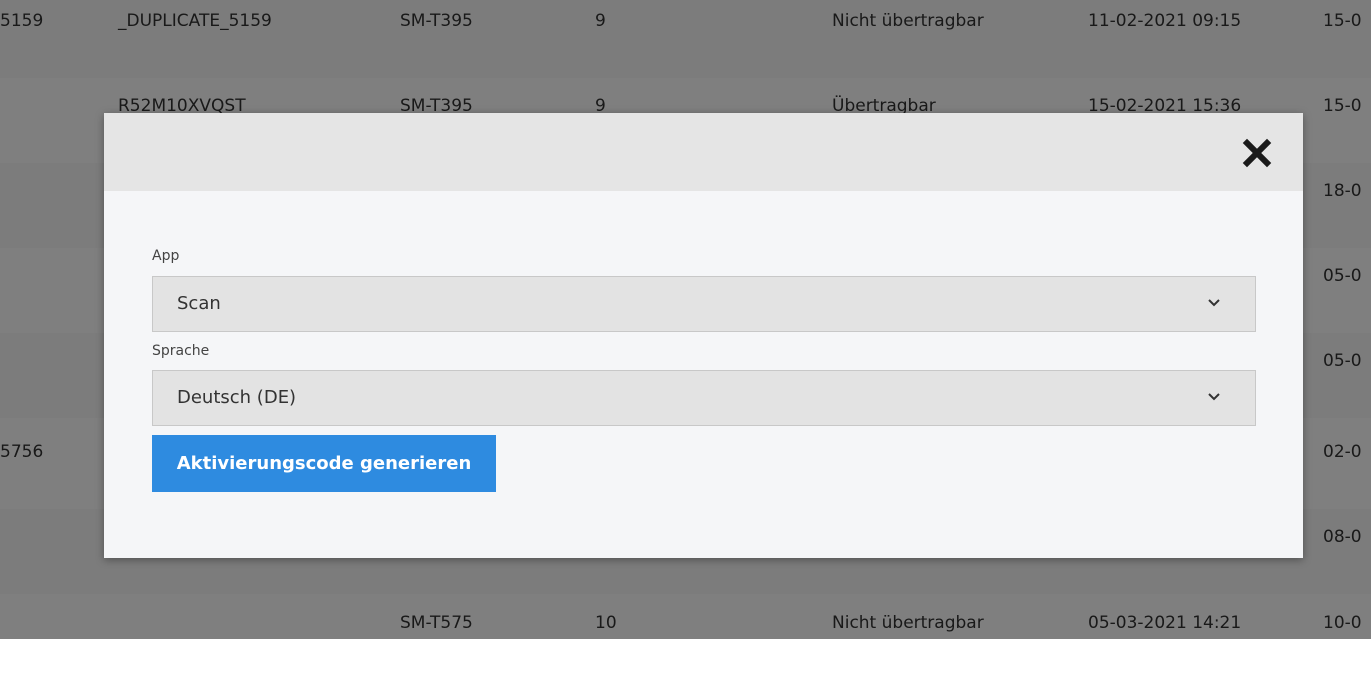 The width and height of the screenshot is (1371, 680). What do you see at coordinates (324, 463) in the screenshot?
I see `generate-activation-code-button: Aktivierungscode generieren` at bounding box center [324, 463].